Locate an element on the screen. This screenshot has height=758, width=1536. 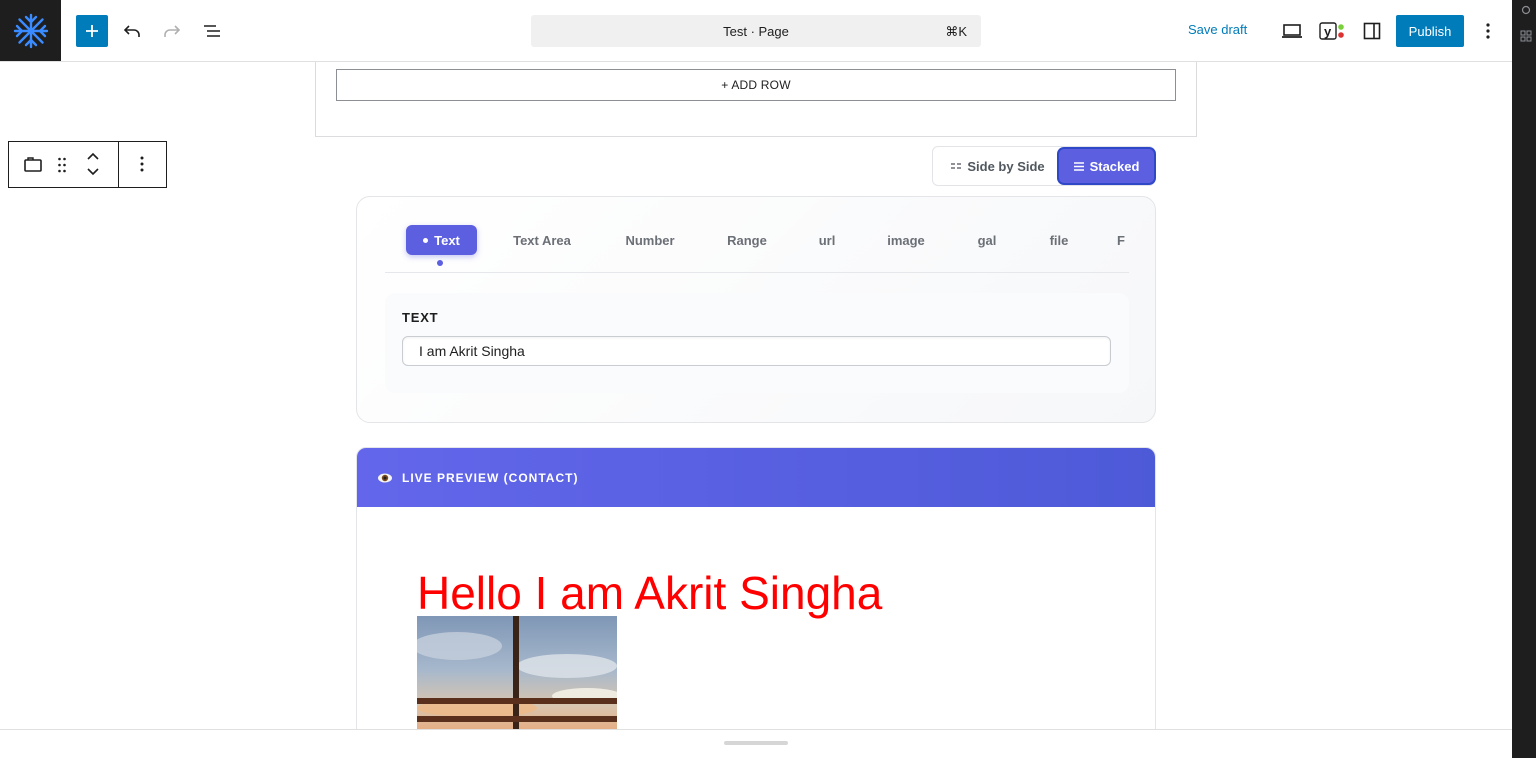
move-down-icon is located at coordinates (93, 172).